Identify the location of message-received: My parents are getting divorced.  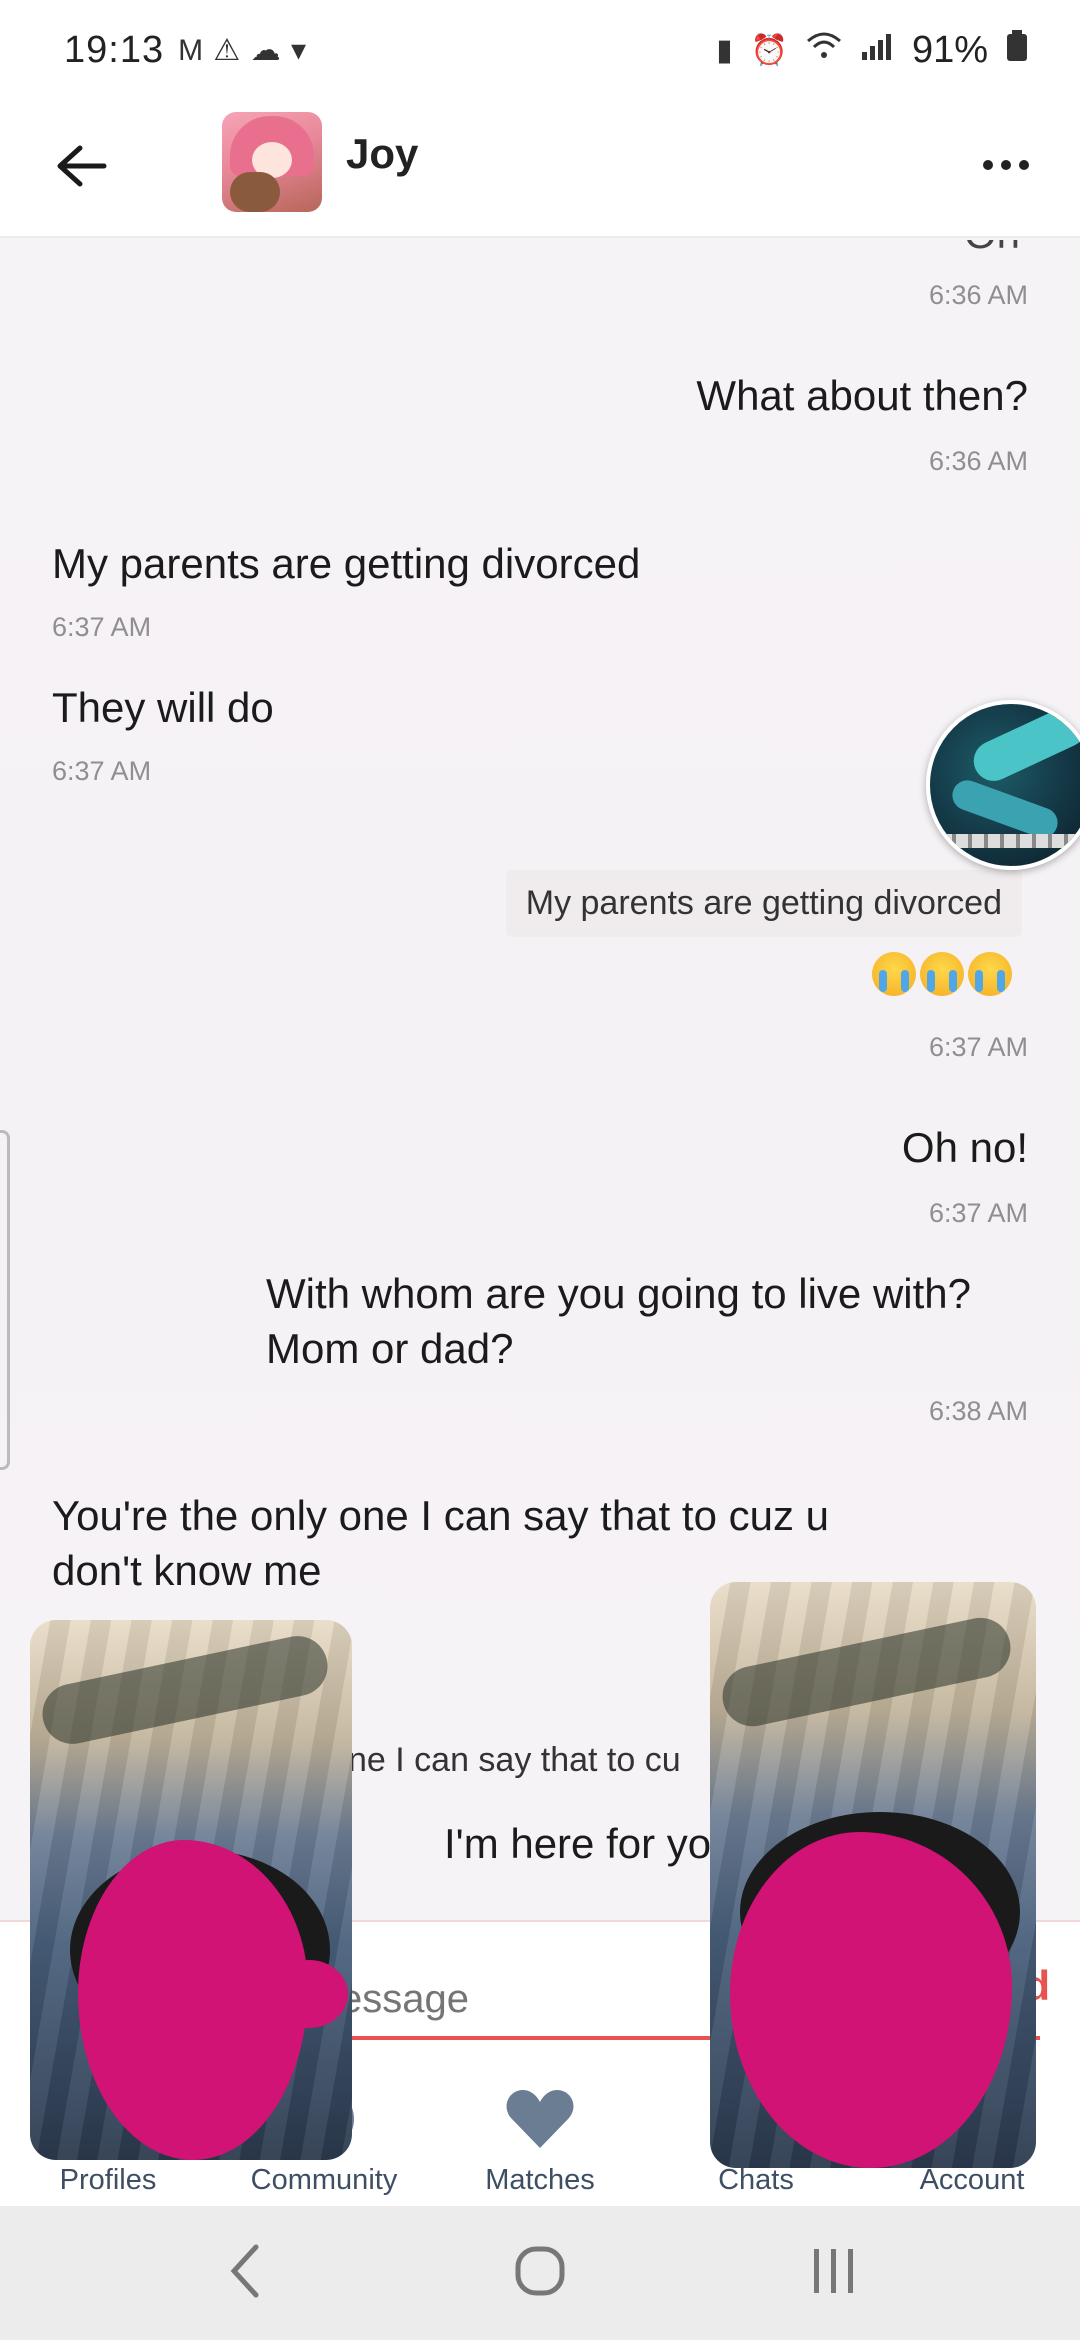
(346, 563).